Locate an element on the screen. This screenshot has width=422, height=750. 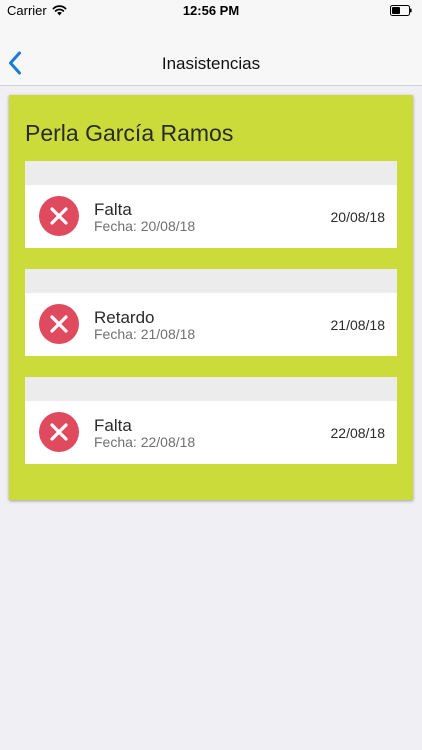
status-bar: Carrier 12:56 PM is located at coordinates (211, 11).